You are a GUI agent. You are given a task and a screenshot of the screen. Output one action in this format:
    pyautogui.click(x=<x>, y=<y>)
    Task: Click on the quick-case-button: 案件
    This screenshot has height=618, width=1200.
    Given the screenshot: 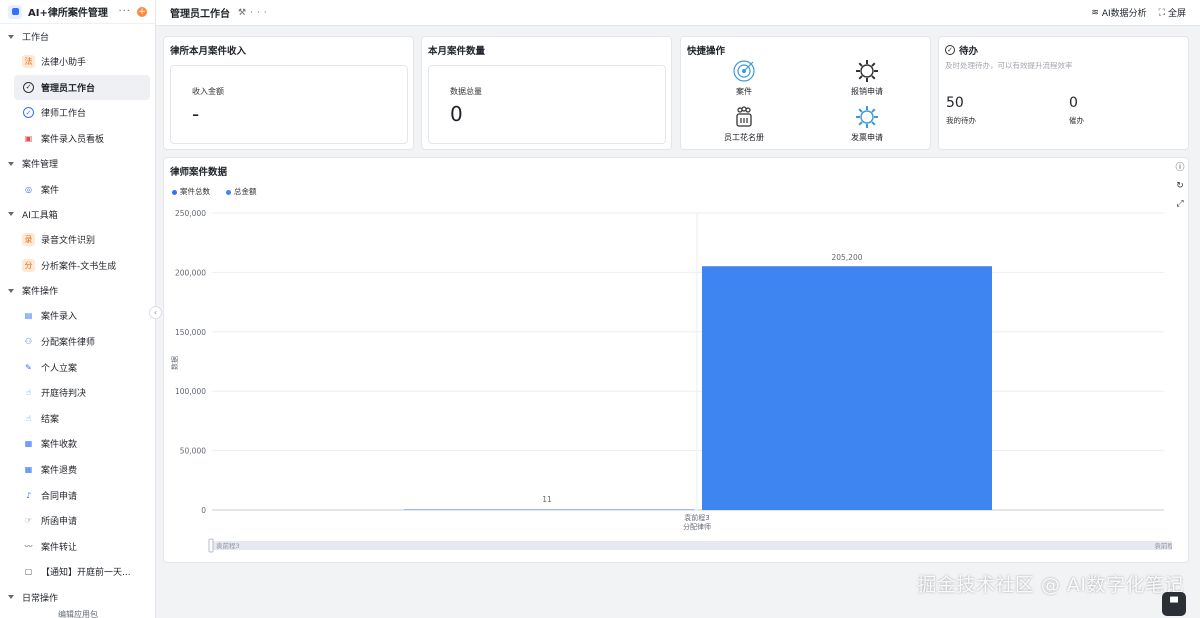 What is the action you would take?
    pyautogui.click(x=744, y=78)
    